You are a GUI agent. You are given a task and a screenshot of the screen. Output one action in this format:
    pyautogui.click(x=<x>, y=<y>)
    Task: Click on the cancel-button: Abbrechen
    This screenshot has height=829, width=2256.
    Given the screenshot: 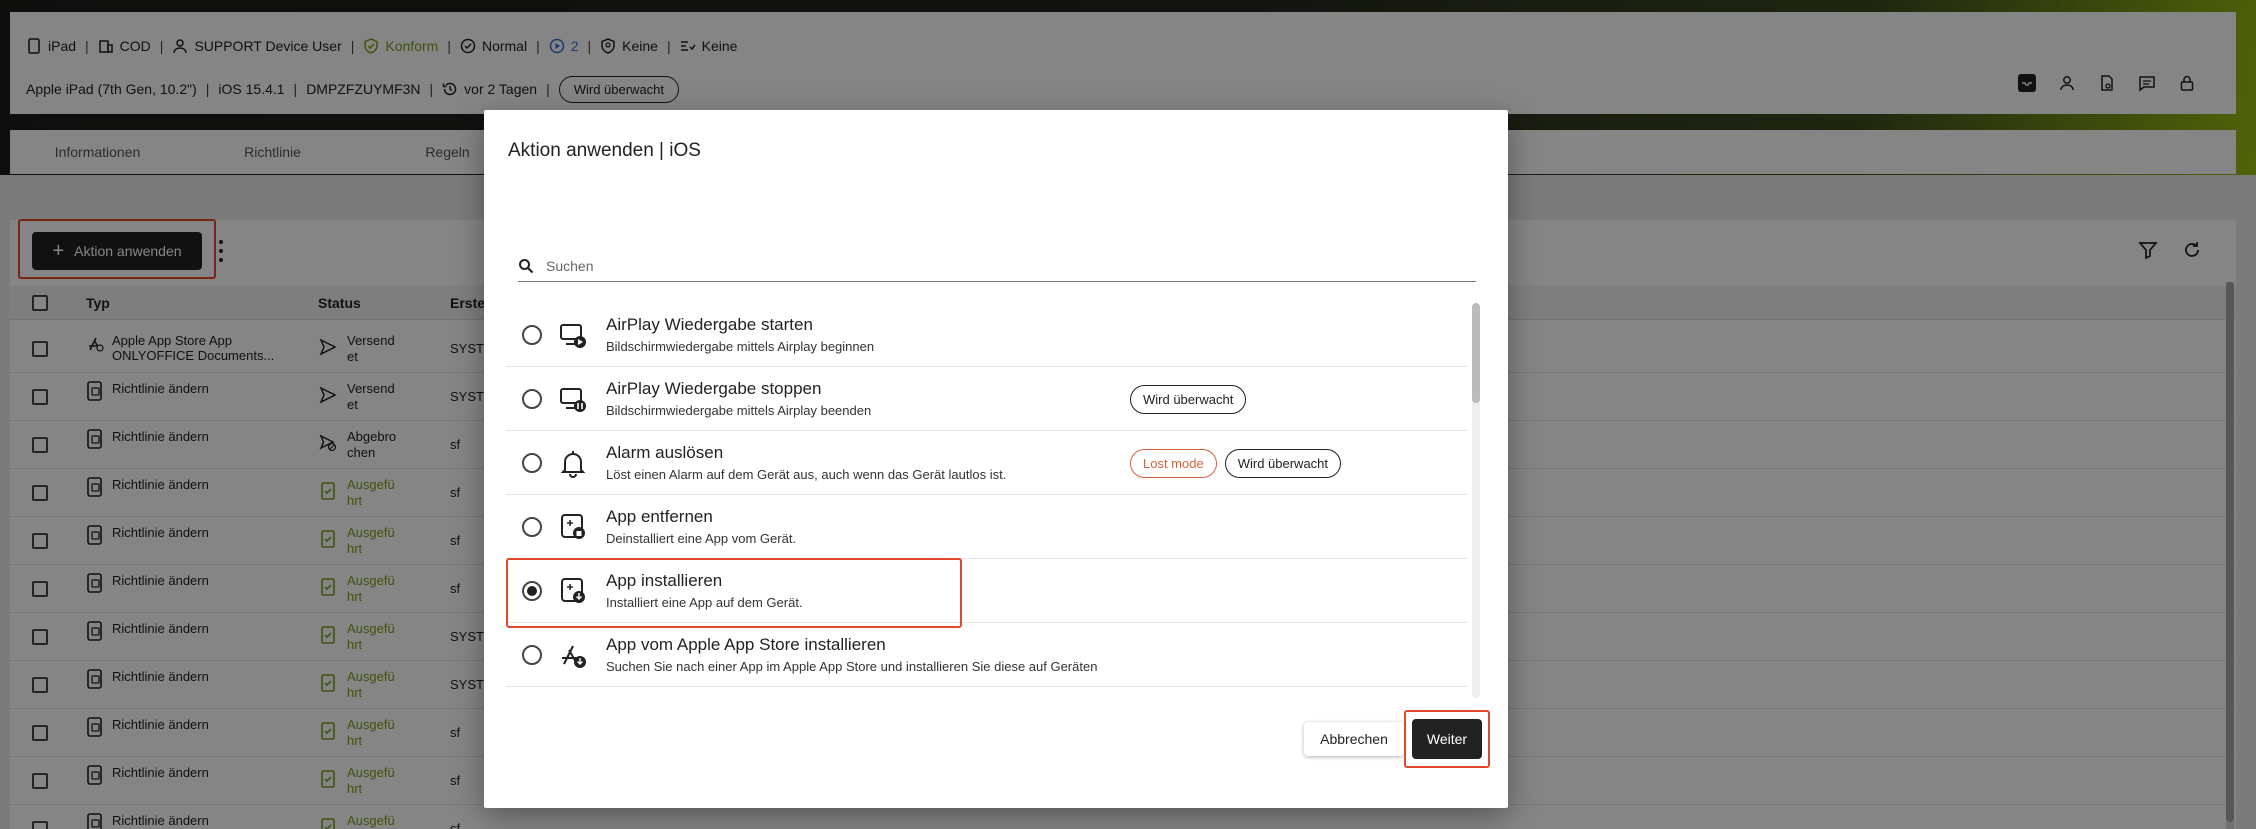 What is the action you would take?
    pyautogui.click(x=1354, y=739)
    